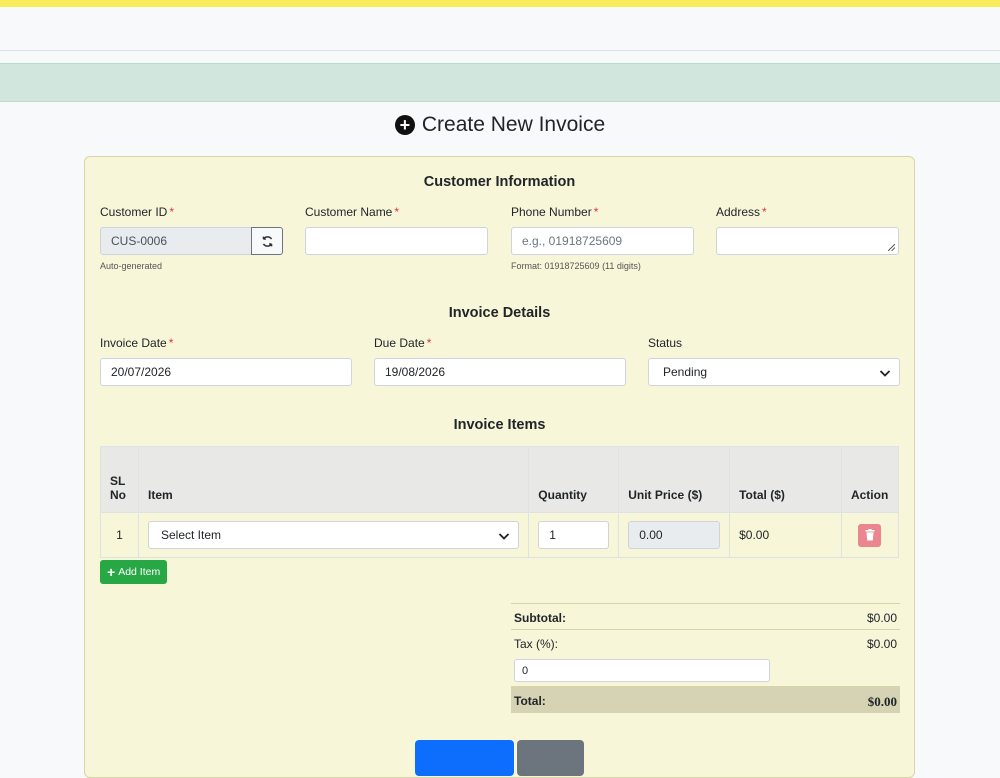 This screenshot has width=1000, height=778. Describe the element at coordinates (176, 241) in the screenshot. I see `customer-id-field: CUS-0006` at that location.